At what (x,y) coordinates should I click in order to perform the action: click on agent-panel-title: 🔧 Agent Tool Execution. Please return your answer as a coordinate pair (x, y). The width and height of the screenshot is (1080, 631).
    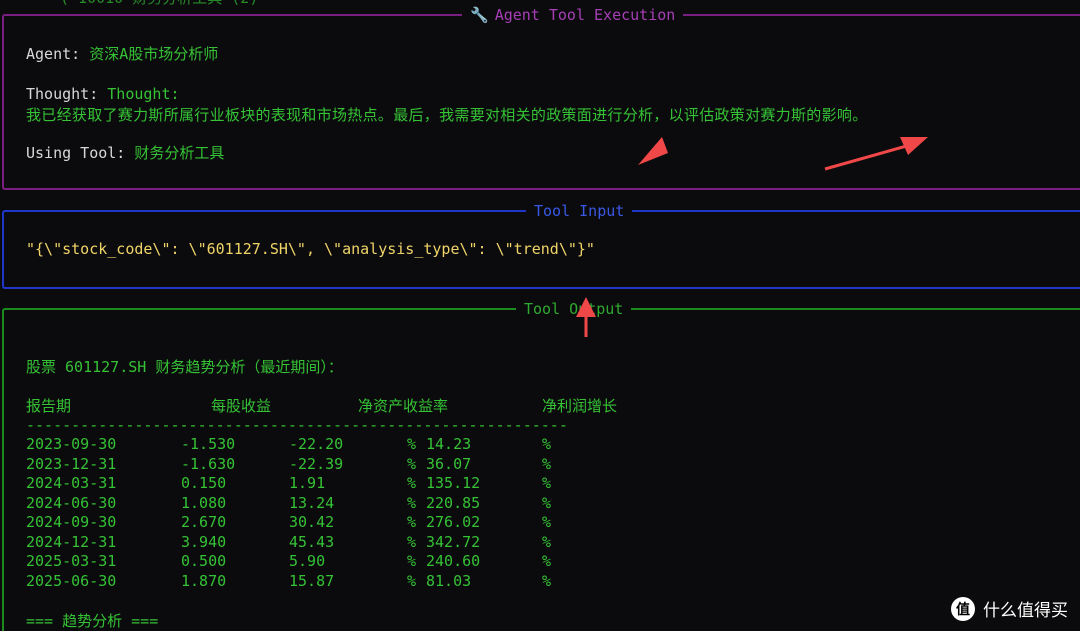
    Looking at the image, I should click on (573, 15).